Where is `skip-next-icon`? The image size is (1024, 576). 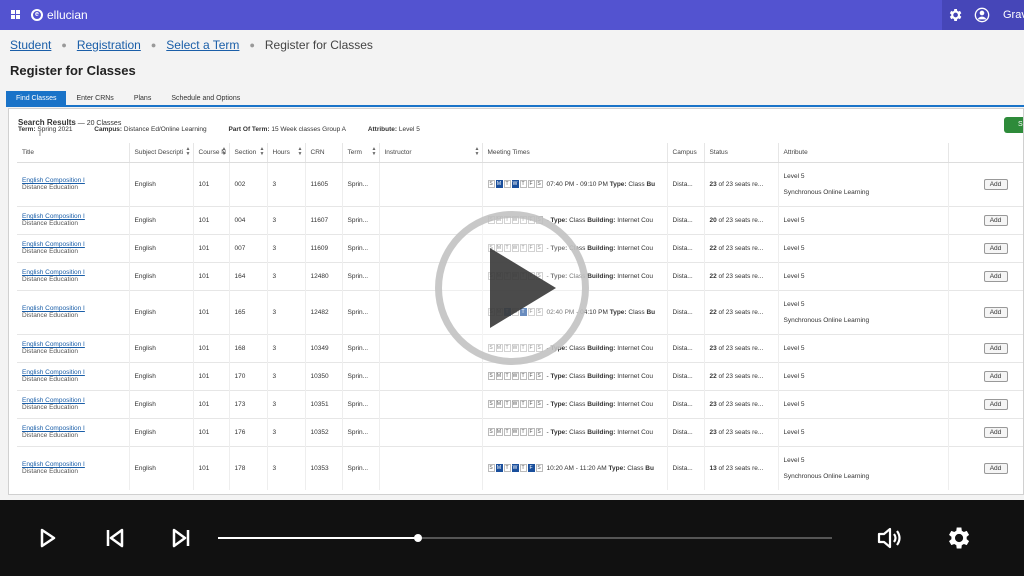 skip-next-icon is located at coordinates (181, 538).